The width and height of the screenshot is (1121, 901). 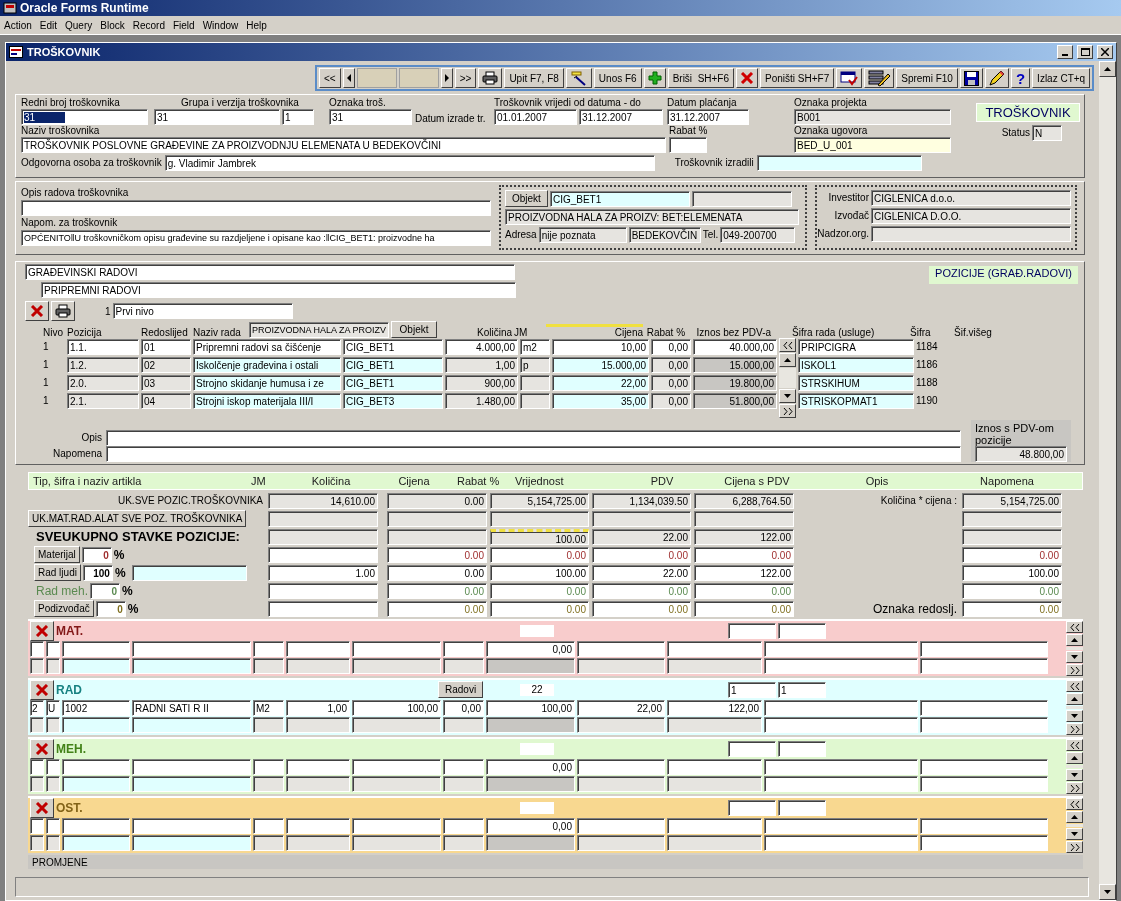 What do you see at coordinates (278, 290) in the screenshot?
I see `input-field: PRIPREMNI RADOVI` at bounding box center [278, 290].